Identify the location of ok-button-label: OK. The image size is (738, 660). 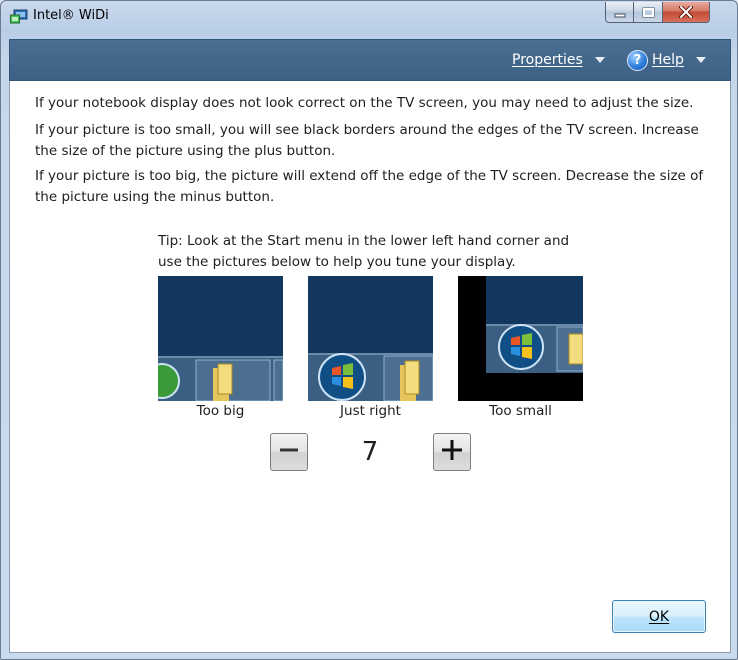
(659, 616).